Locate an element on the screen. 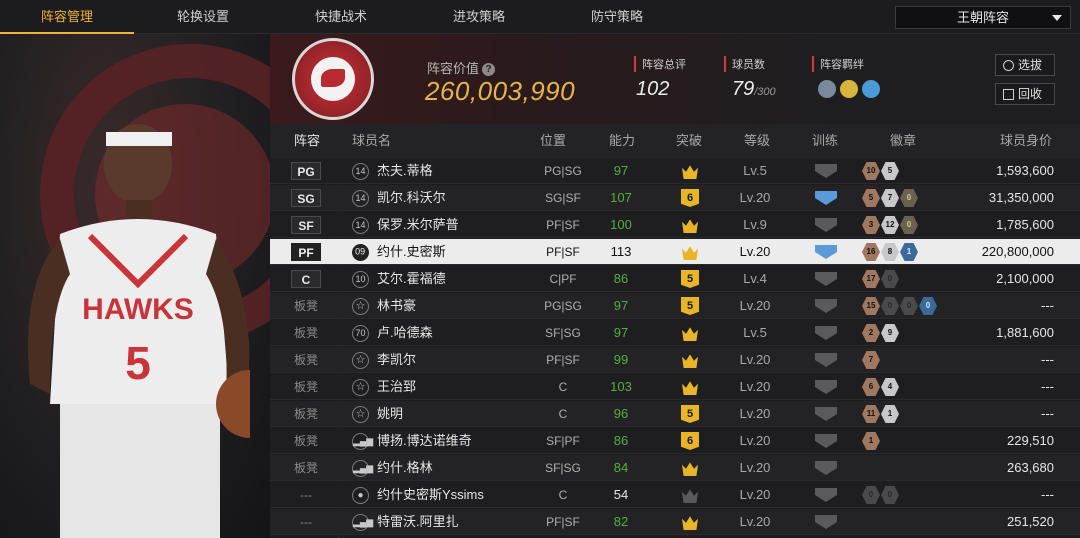 This screenshot has width=1080, height=538. lineup-dropdown: 王朝阵容 is located at coordinates (983, 17).